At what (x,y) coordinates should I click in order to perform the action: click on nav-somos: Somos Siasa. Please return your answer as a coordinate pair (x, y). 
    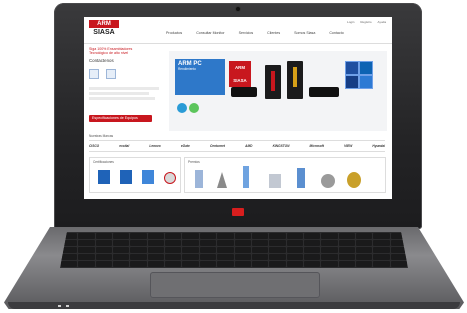
    Looking at the image, I should click on (304, 33).